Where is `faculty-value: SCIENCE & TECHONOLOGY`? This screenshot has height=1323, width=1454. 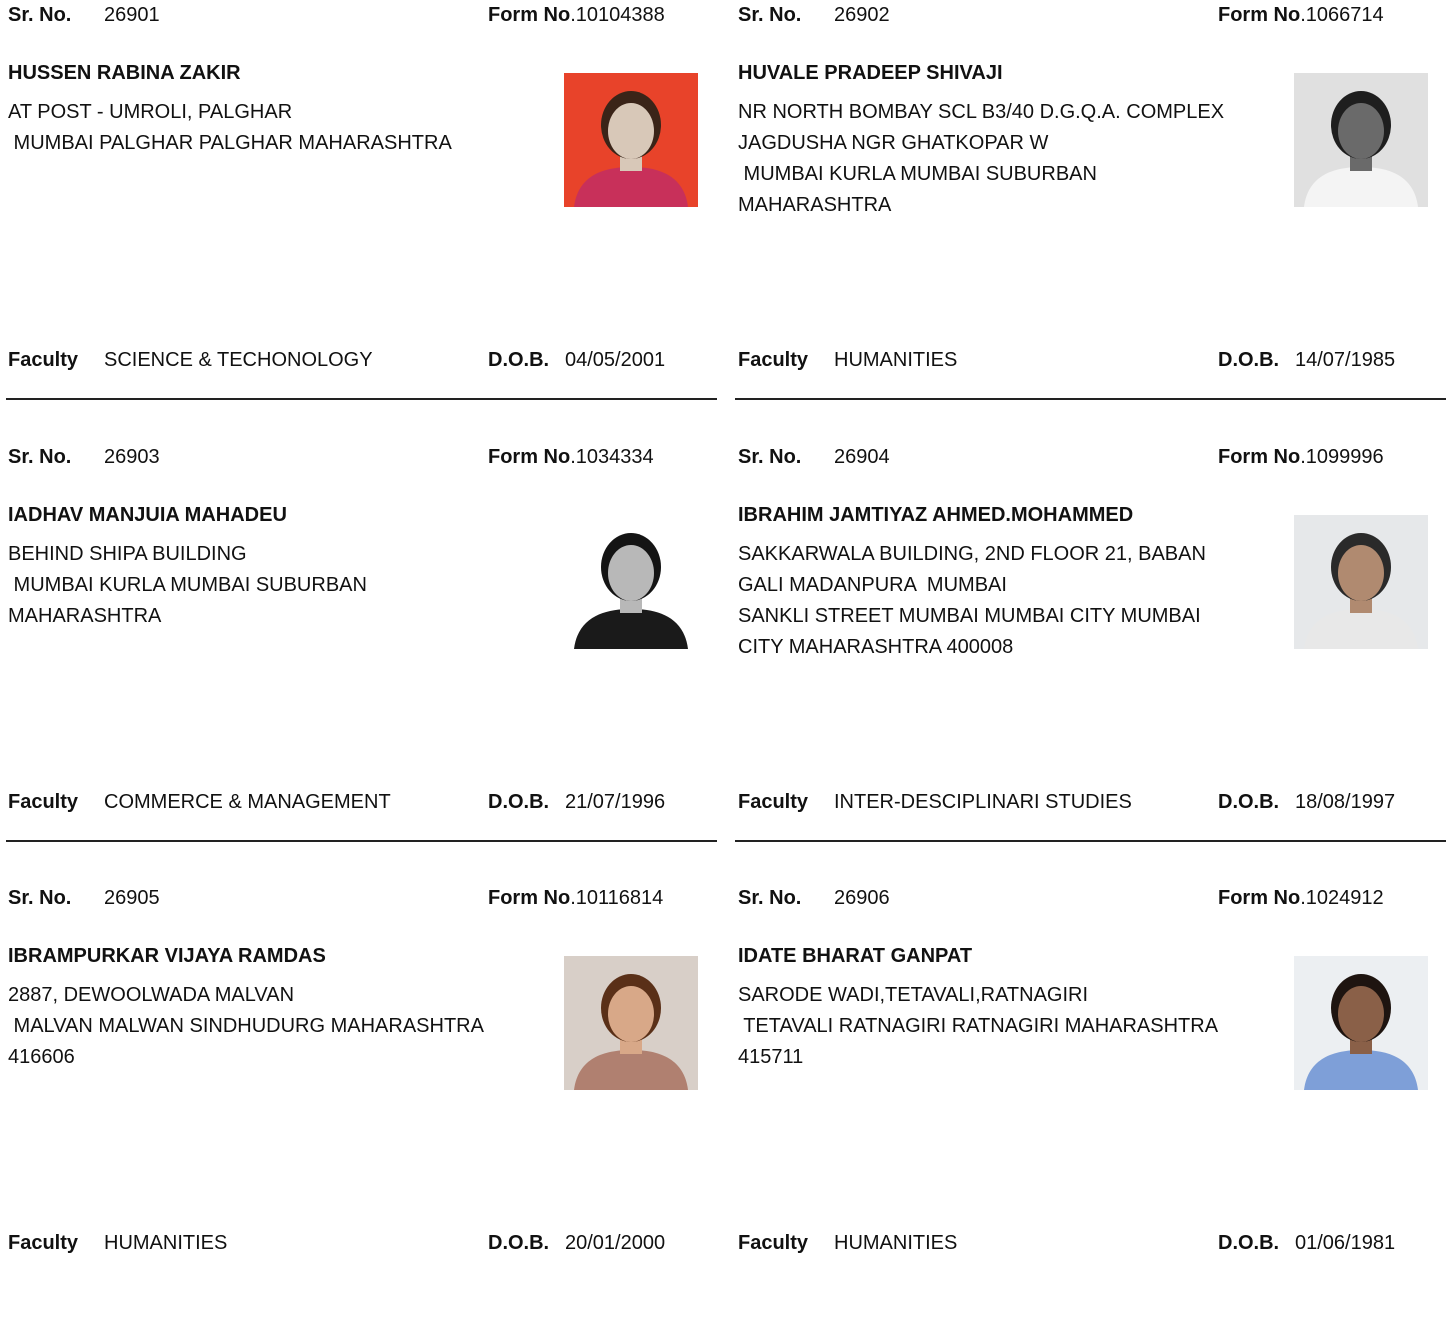
faculty-value: SCIENCE & TECHONOLOGY is located at coordinates (238, 360).